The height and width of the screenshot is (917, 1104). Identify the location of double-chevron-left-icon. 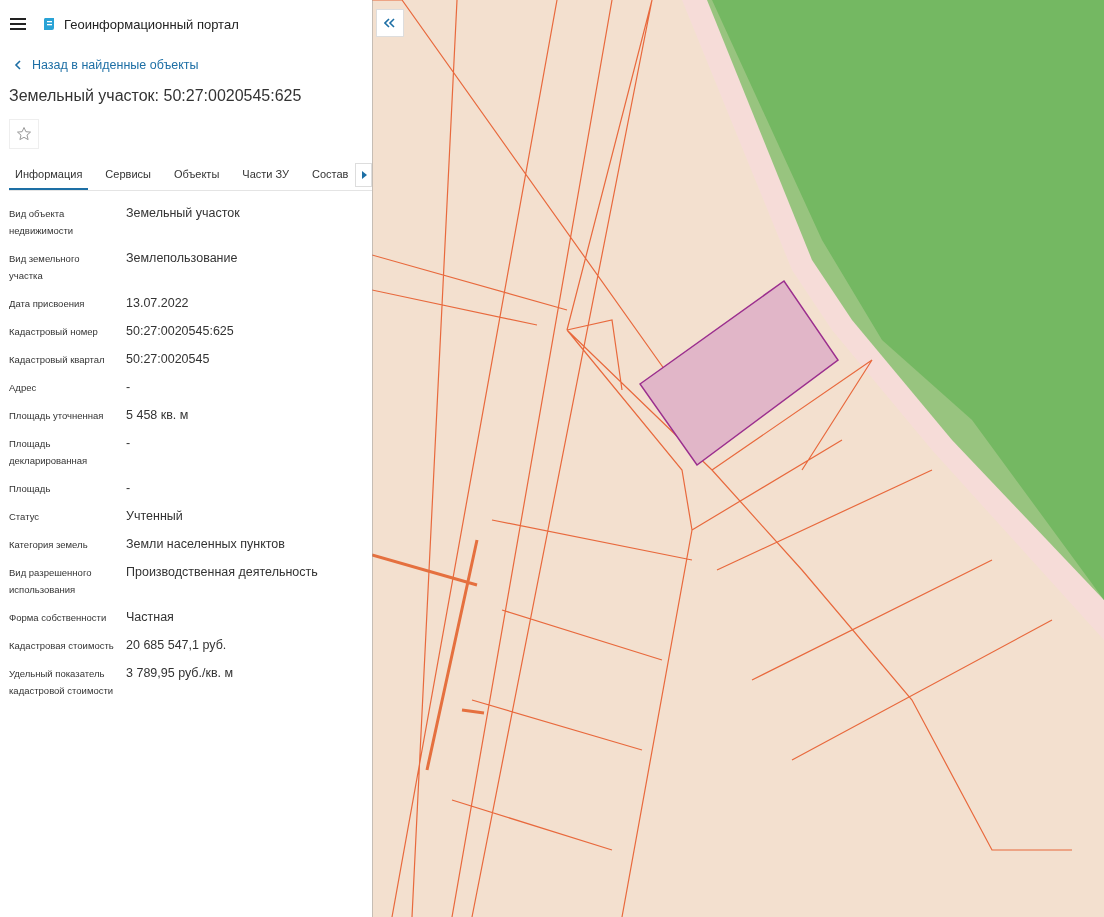
(390, 23).